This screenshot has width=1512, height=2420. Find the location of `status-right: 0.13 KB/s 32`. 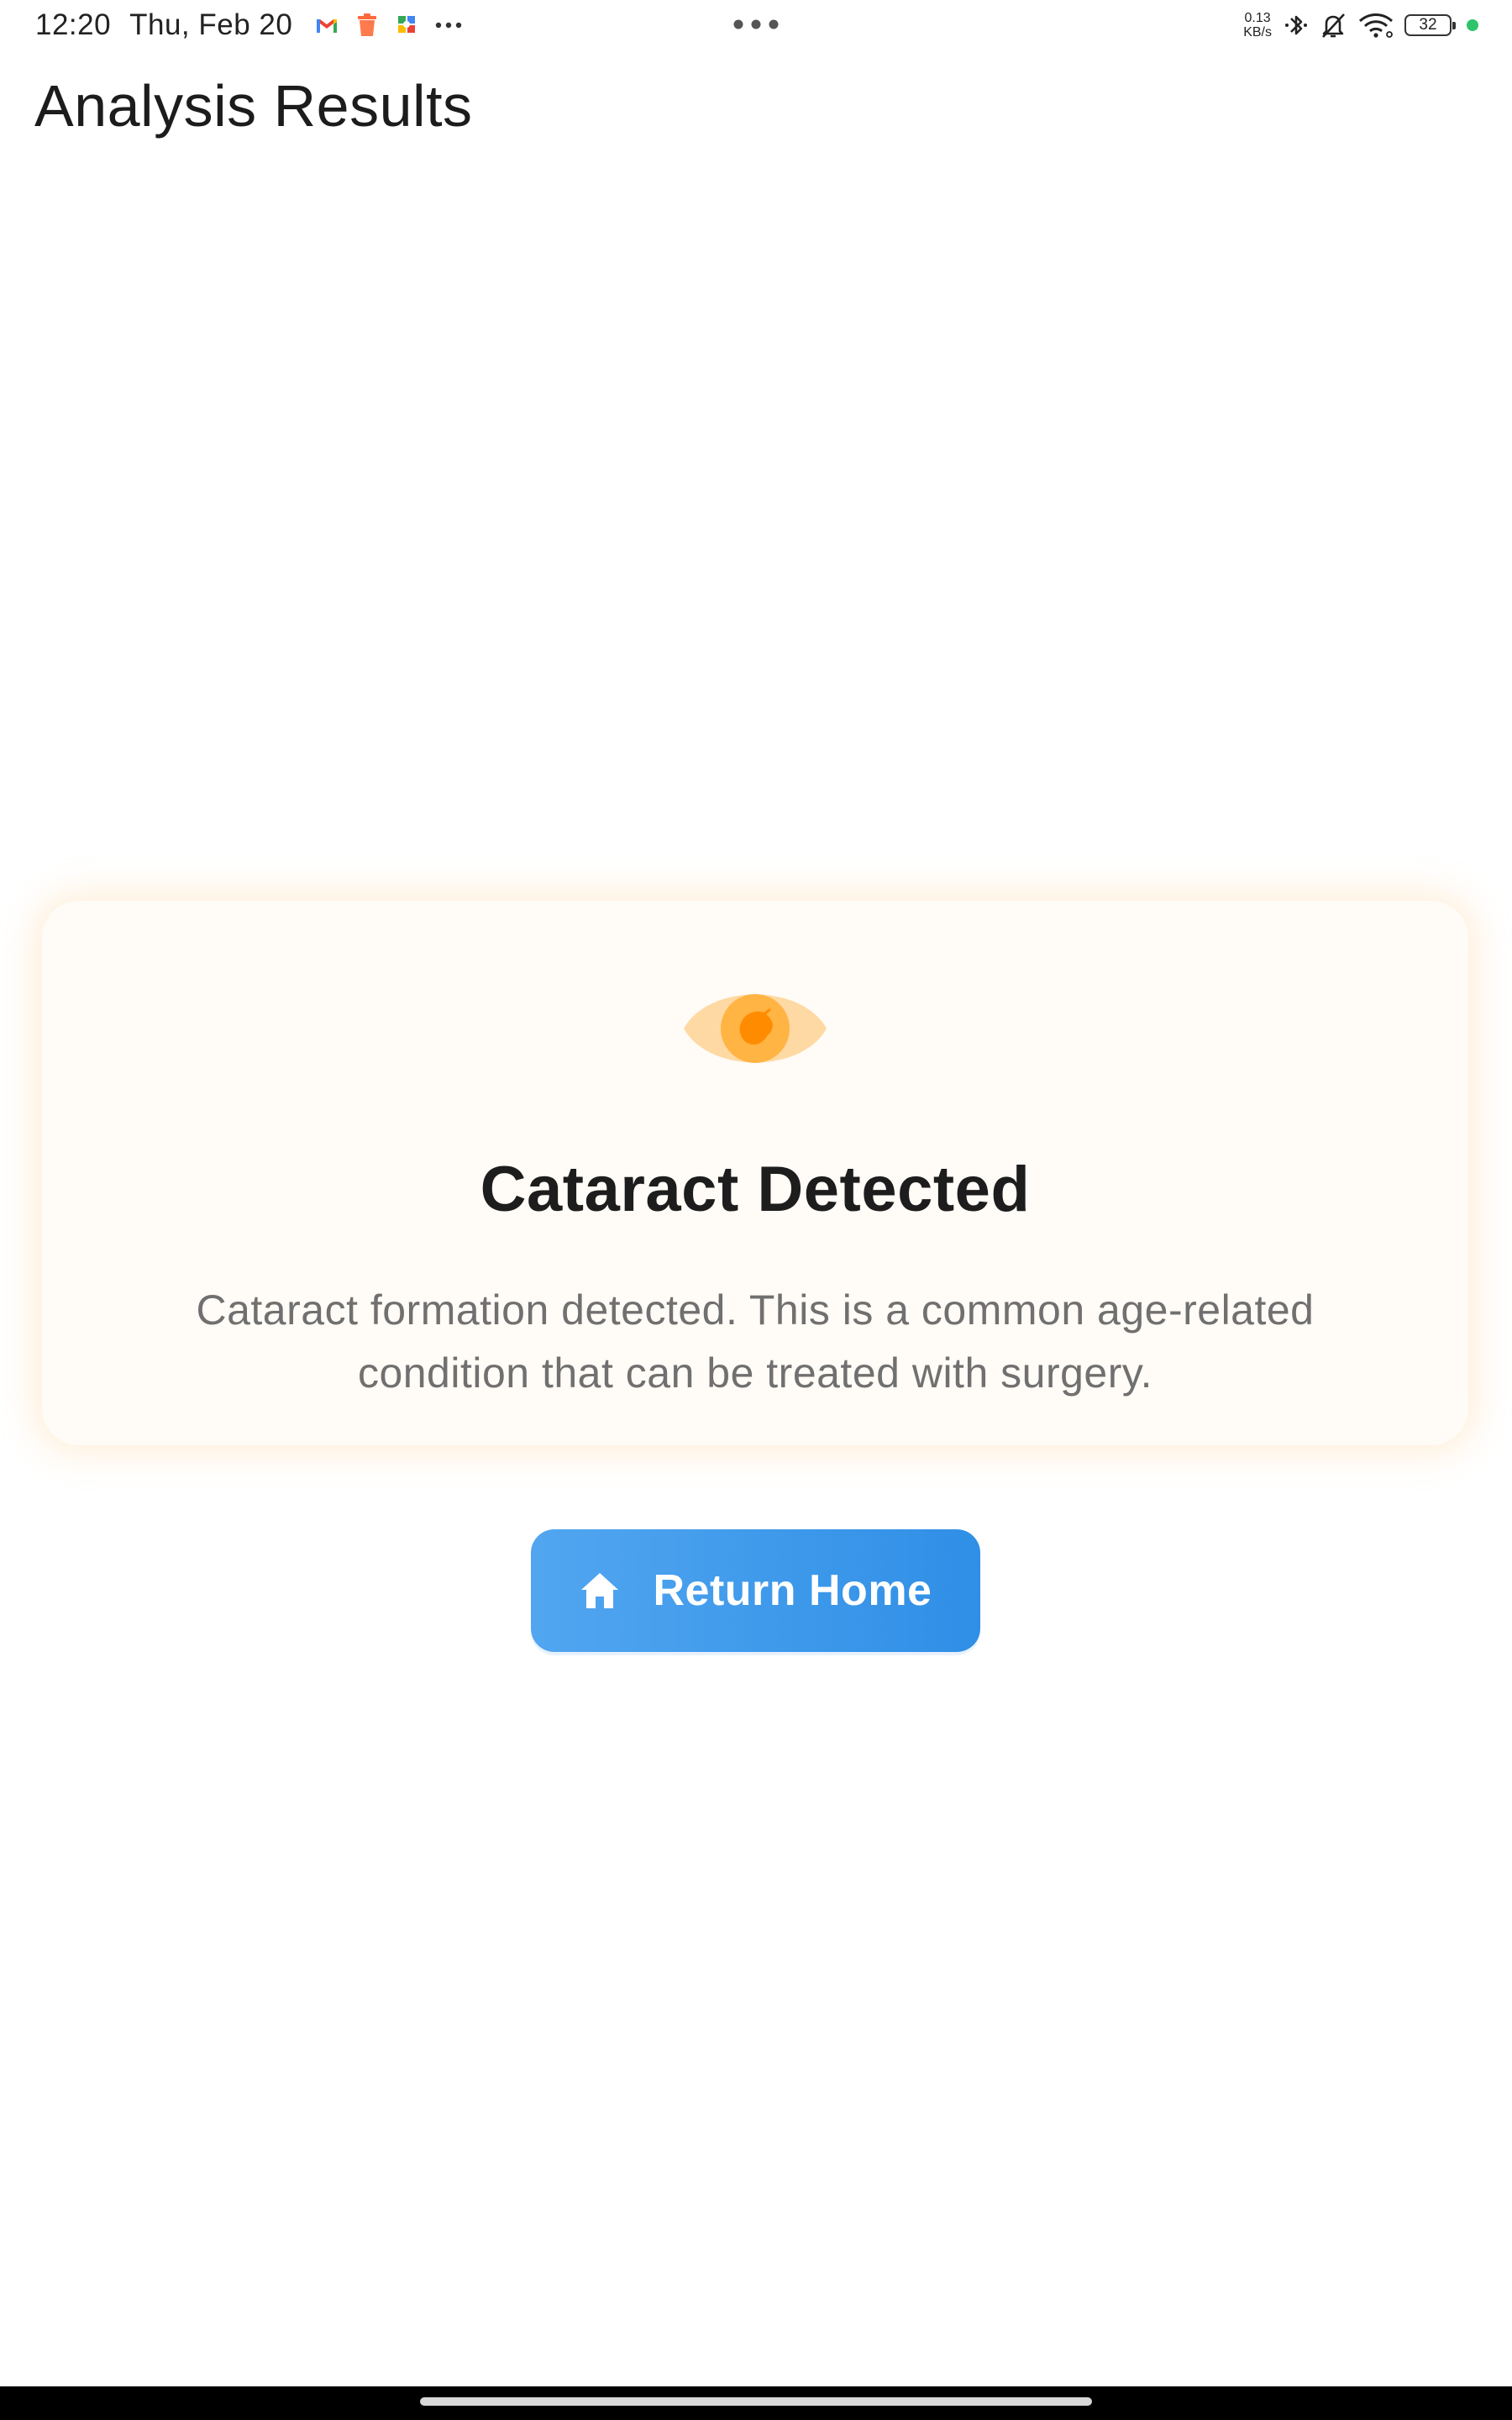

status-right: 0.13 KB/s 32 is located at coordinates (1360, 25).